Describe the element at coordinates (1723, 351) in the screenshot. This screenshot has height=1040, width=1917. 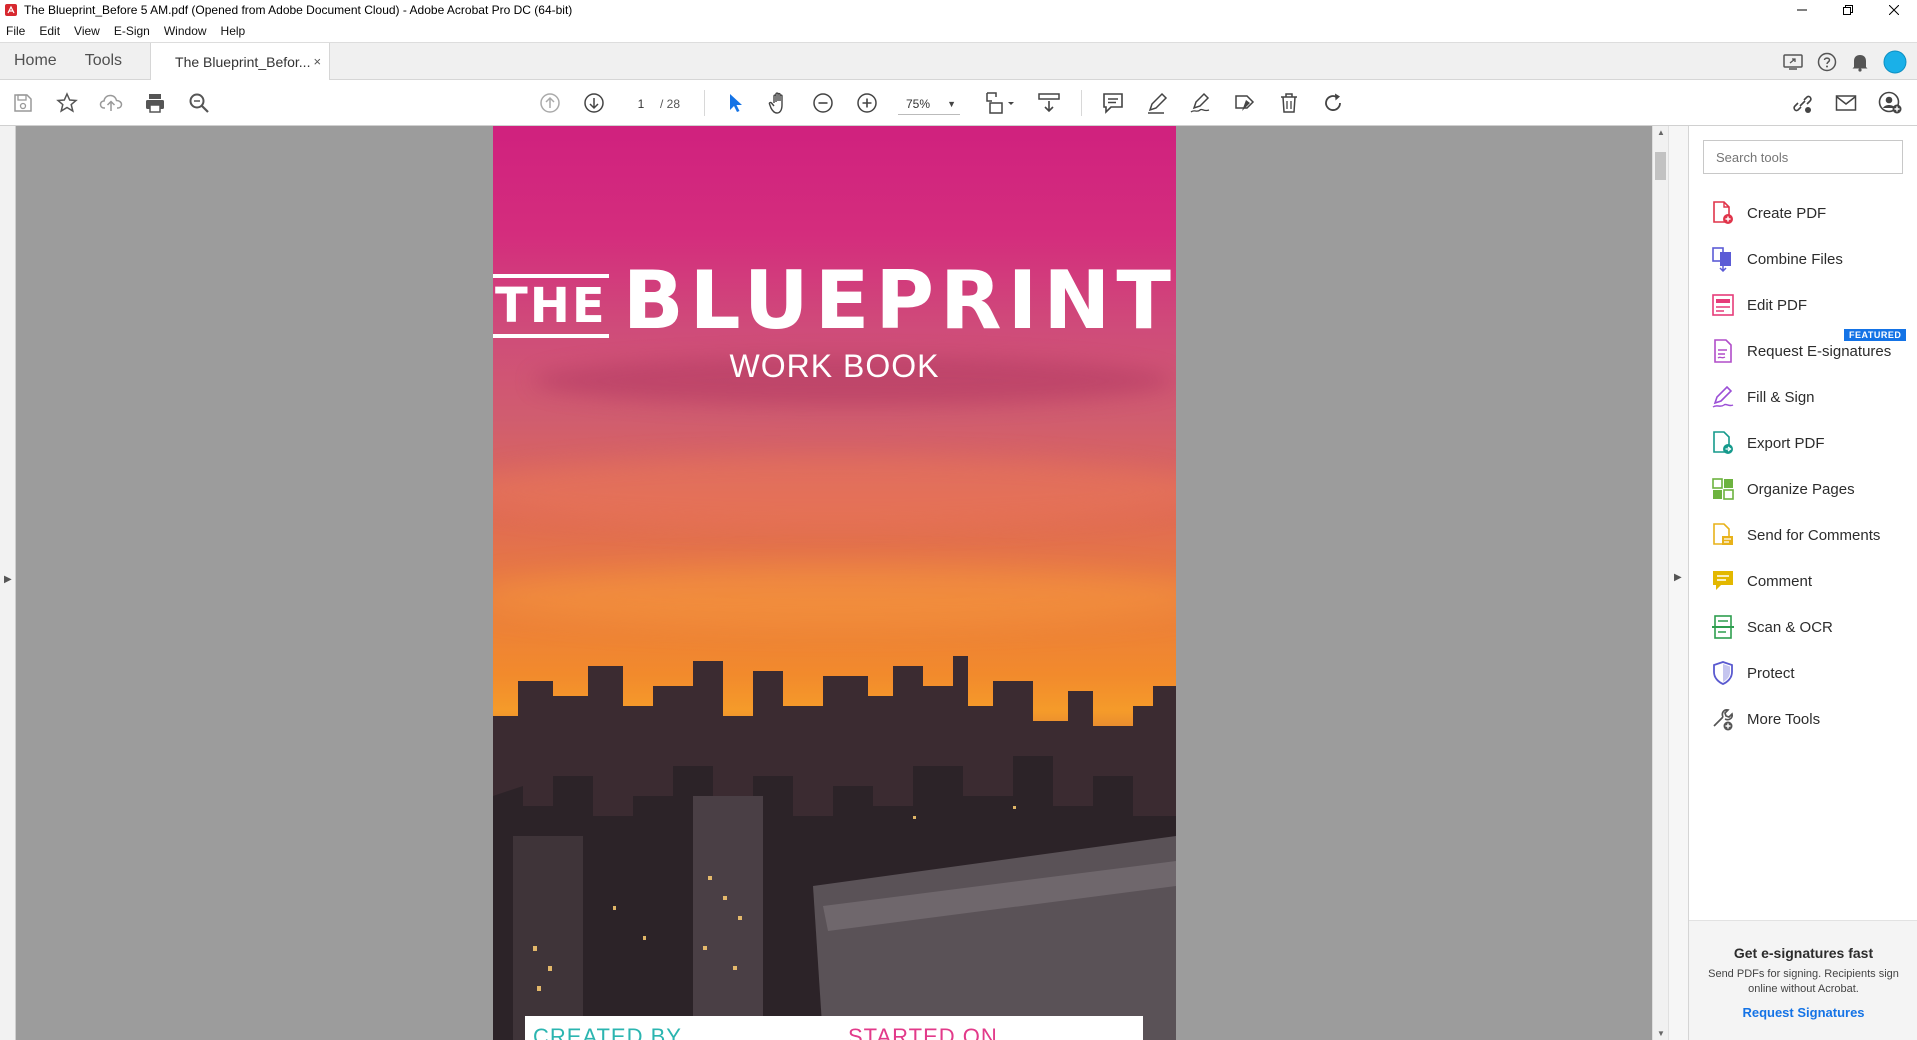
I see `request-esignatures-icon` at that location.